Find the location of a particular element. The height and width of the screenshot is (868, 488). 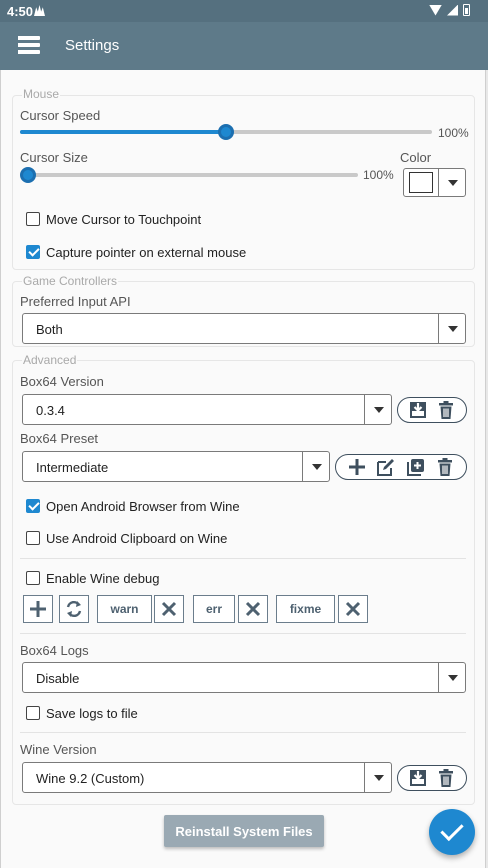

input-api-select: Both is located at coordinates (244, 328).